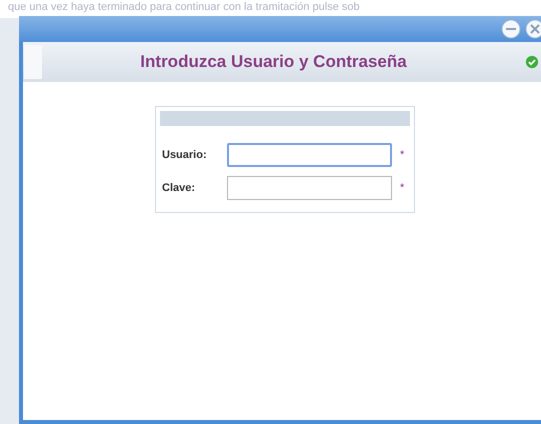  I want to click on field-label: Usuario:, so click(184, 154).